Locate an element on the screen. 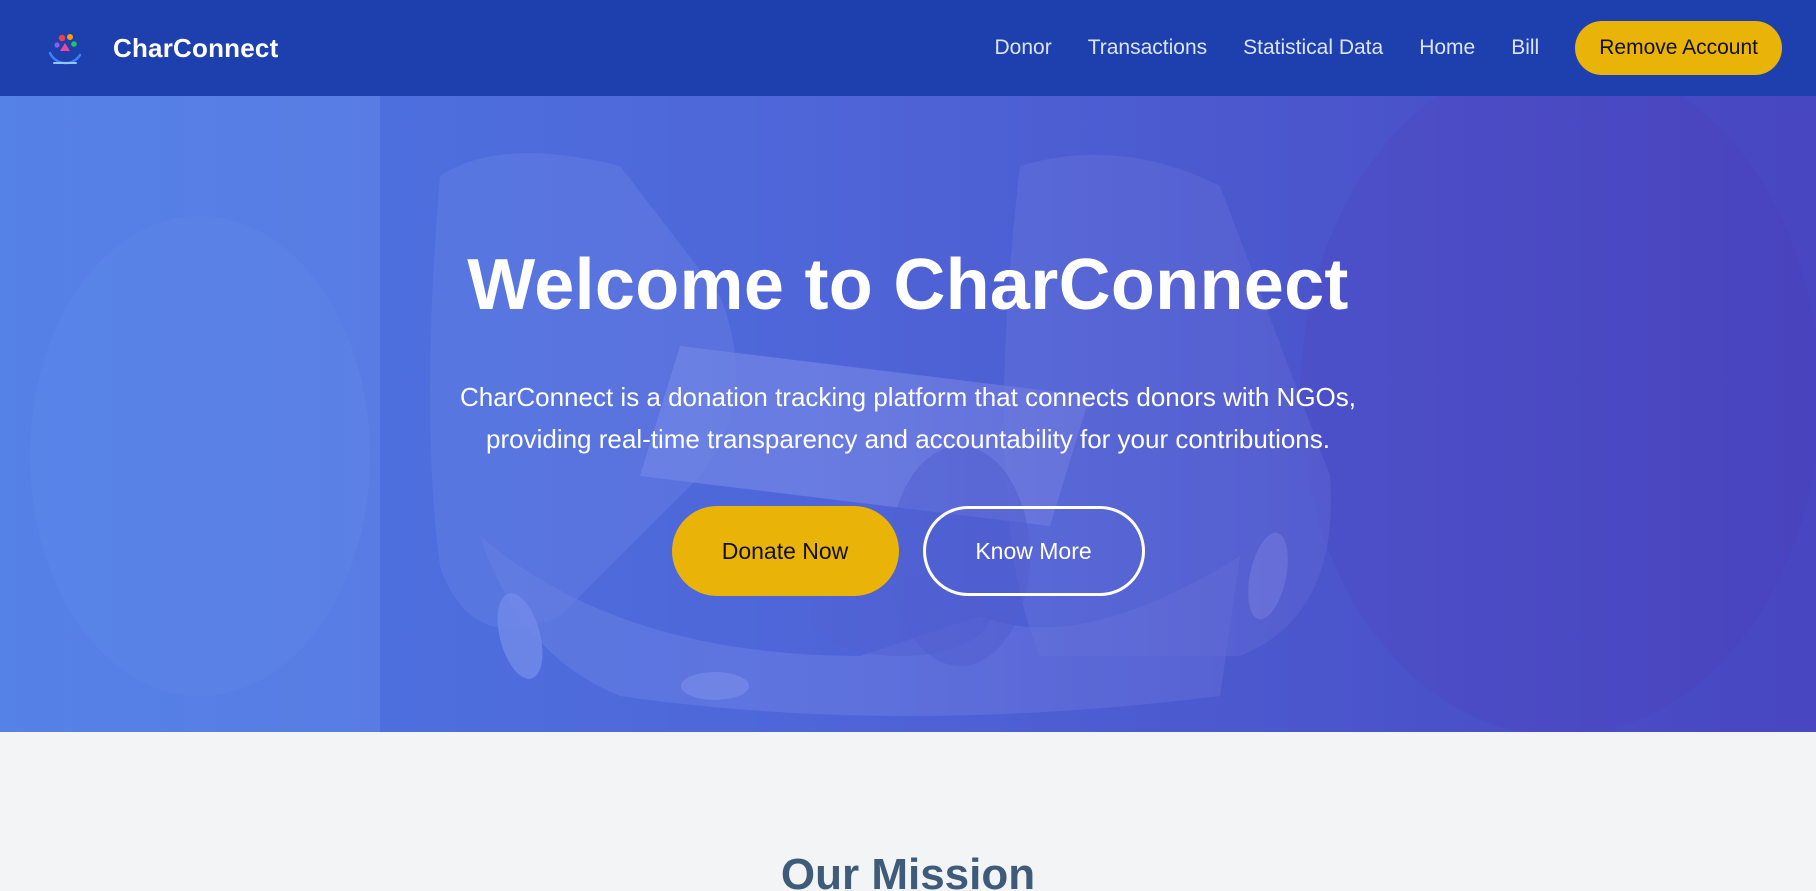 The image size is (1816, 891). know-more-button: Know More is located at coordinates (1033, 551).